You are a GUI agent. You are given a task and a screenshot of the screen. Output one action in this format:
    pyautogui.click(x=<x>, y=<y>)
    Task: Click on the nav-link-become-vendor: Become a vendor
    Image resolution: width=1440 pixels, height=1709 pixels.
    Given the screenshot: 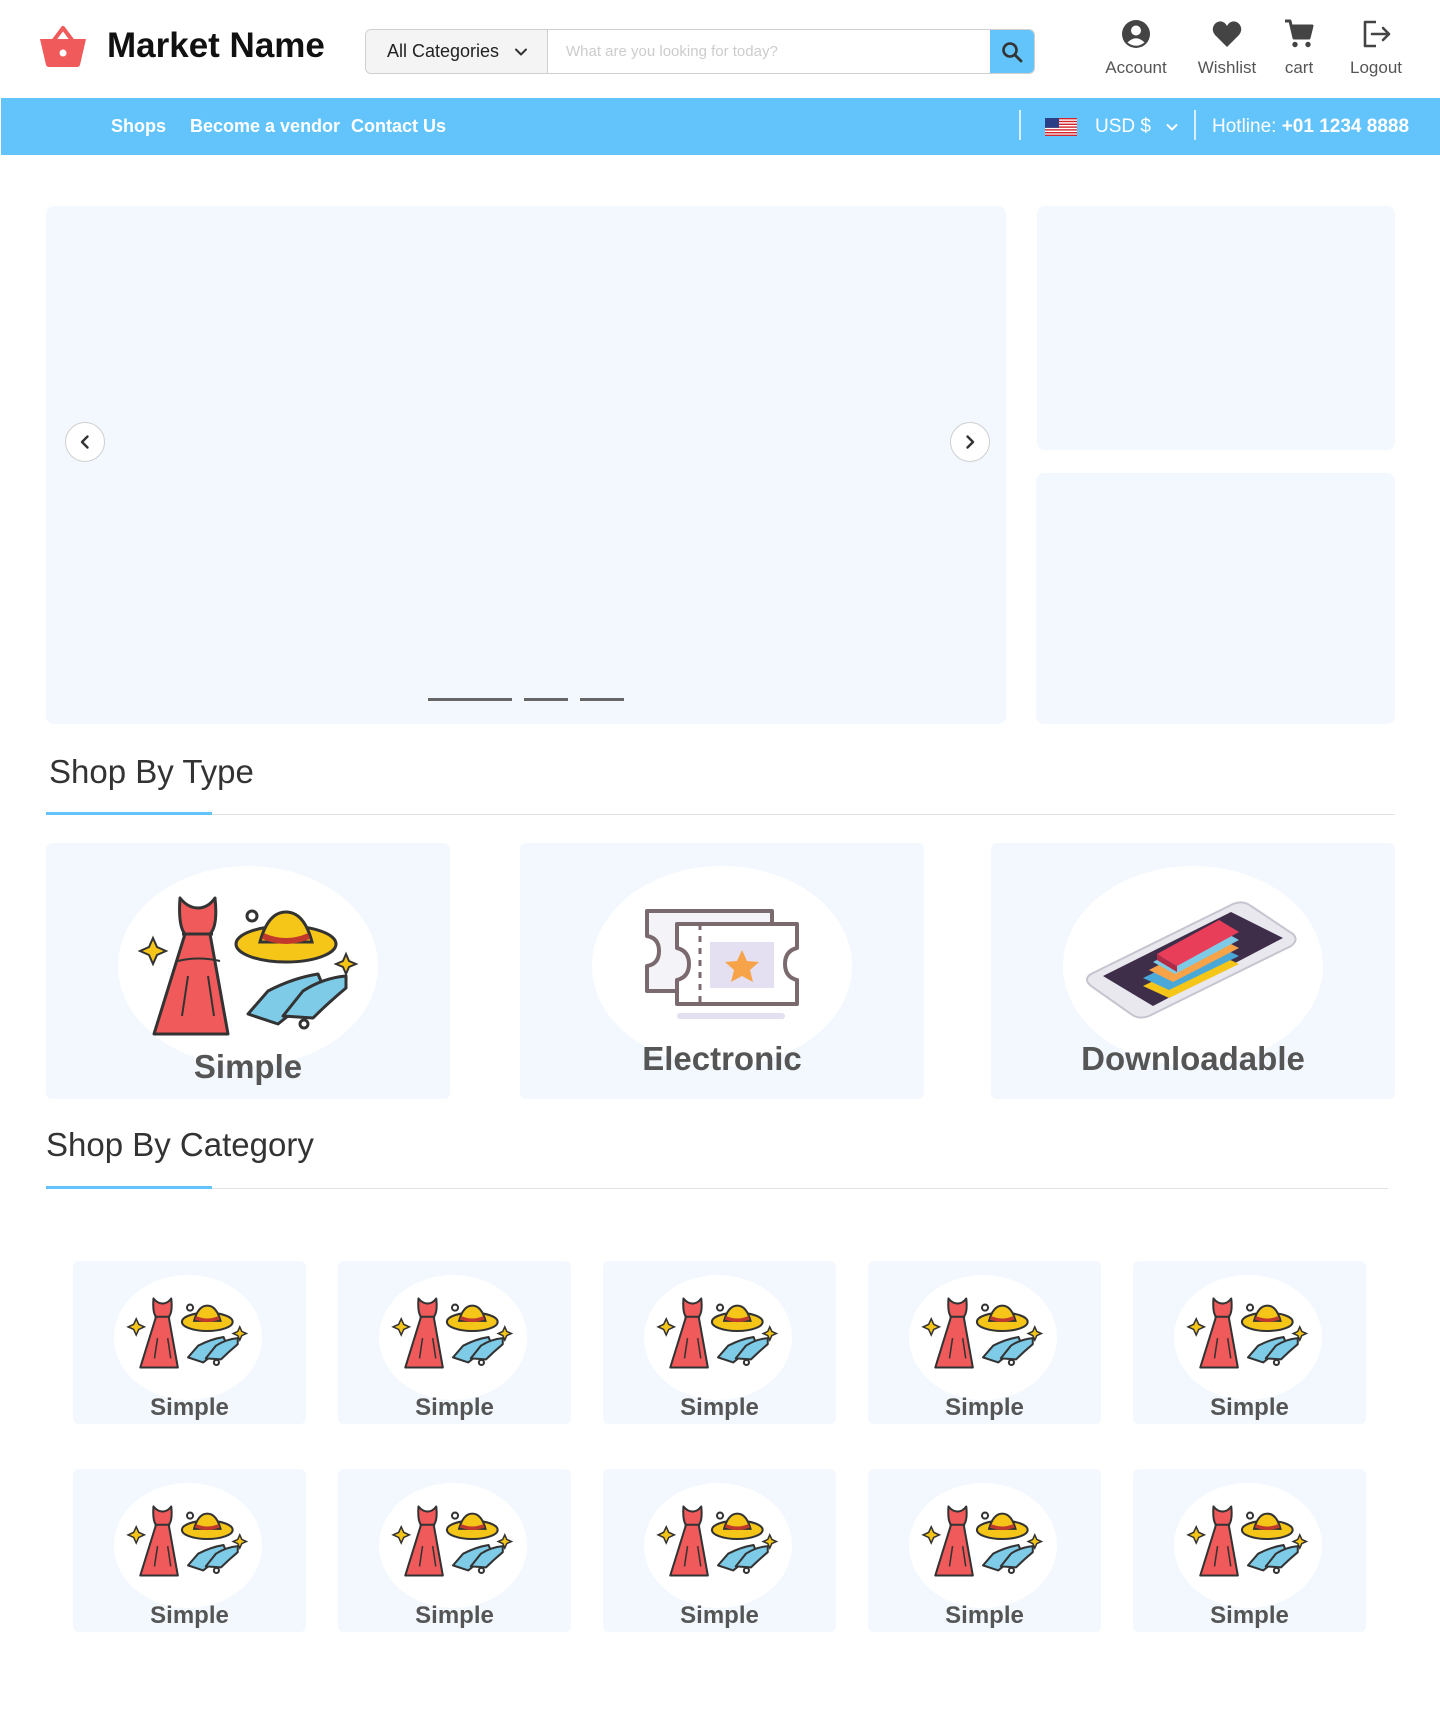 What is the action you would take?
    pyautogui.click(x=265, y=126)
    